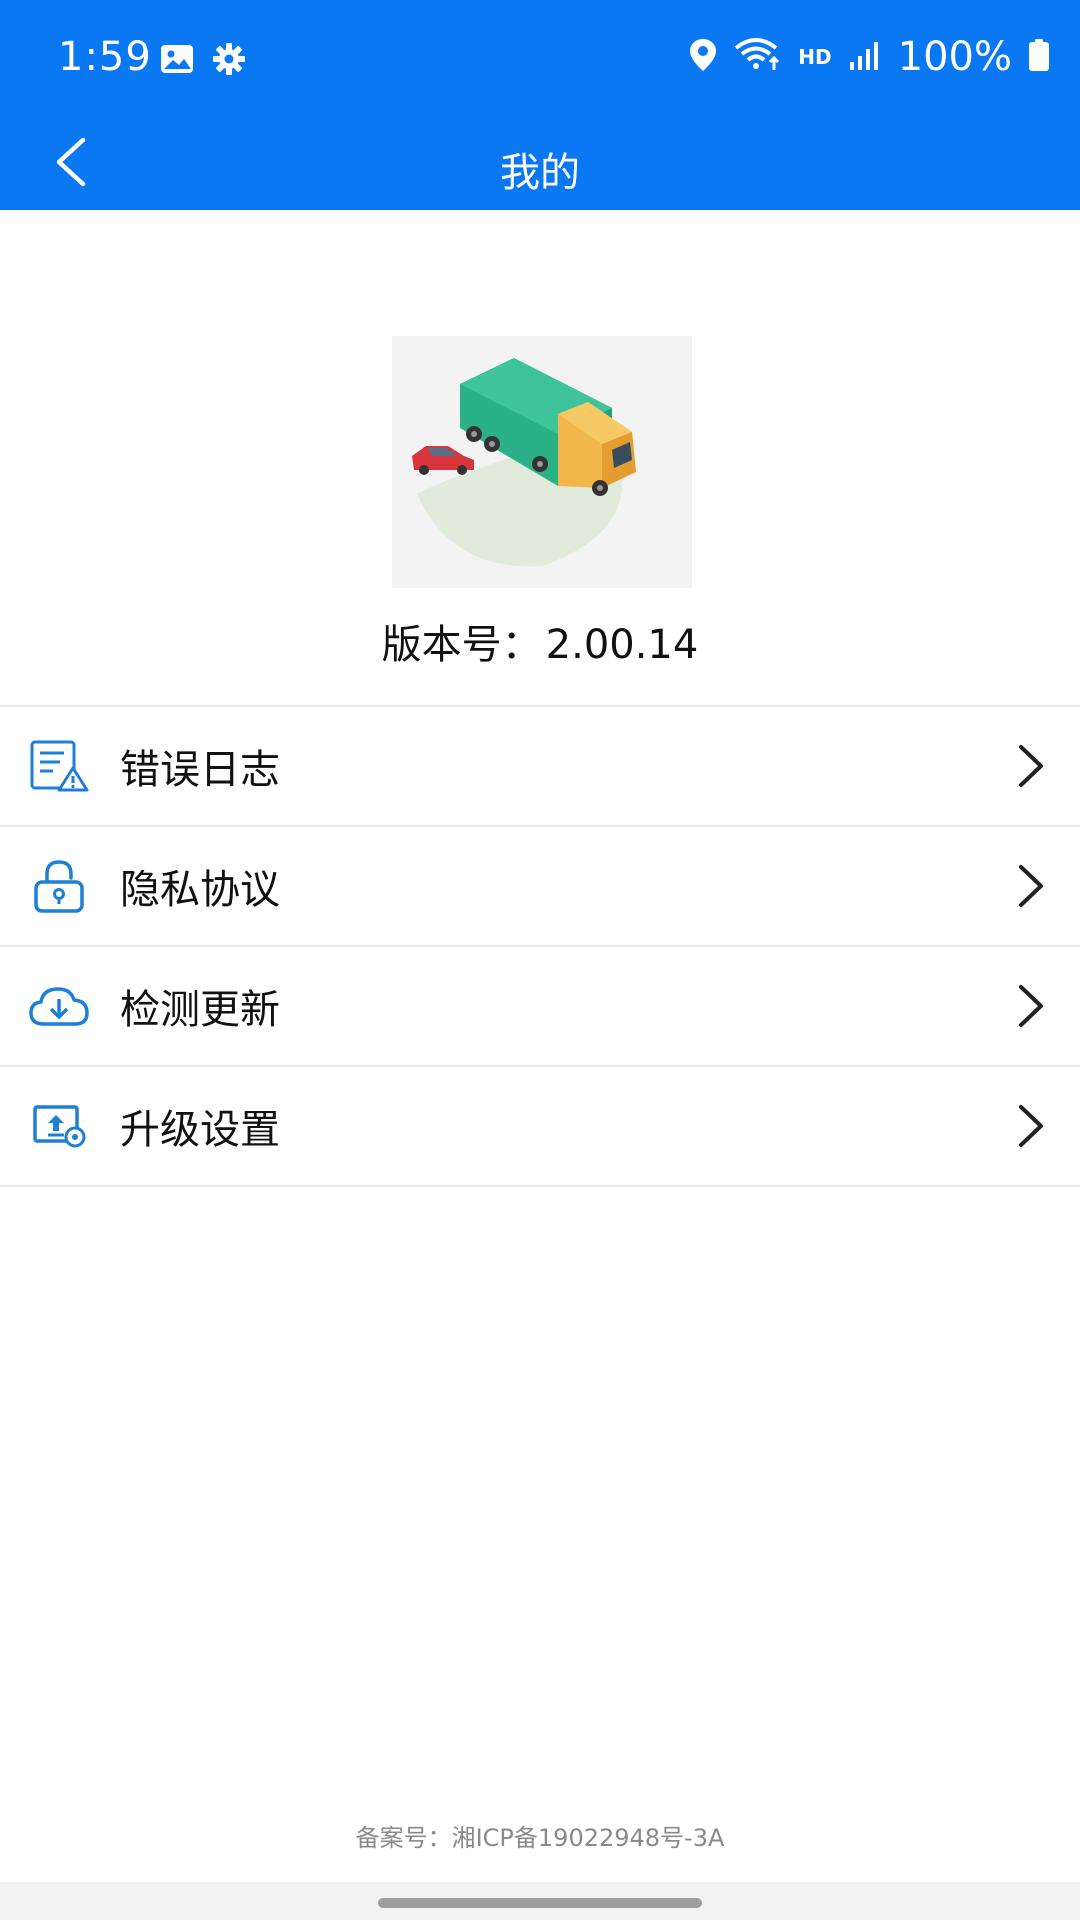 This screenshot has width=1080, height=1920. I want to click on battery-icon, so click(1039, 57).